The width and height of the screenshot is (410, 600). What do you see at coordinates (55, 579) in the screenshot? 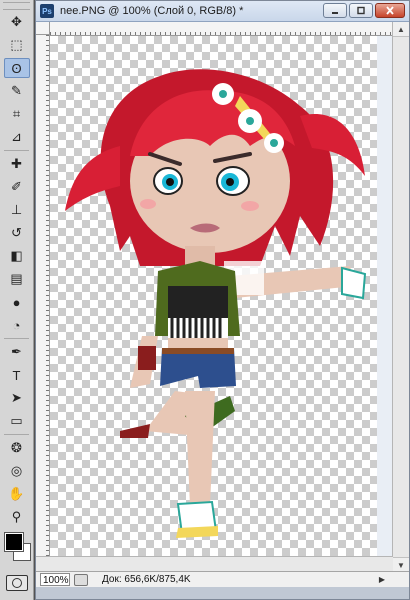
I see `zoom-level-field: 100%` at bounding box center [55, 579].